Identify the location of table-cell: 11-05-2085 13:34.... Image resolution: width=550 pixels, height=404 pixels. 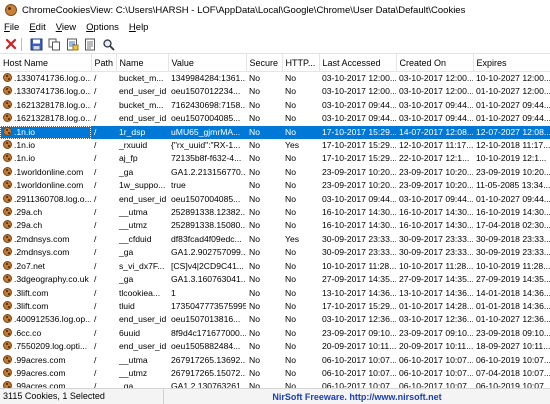
(513, 185).